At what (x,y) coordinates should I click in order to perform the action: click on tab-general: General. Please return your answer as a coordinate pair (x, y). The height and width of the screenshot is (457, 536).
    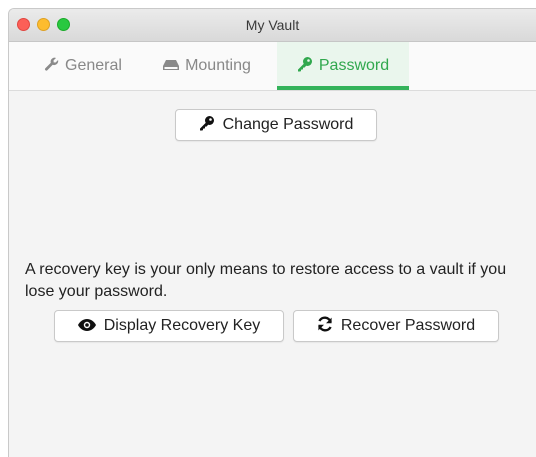
    Looking at the image, I should click on (83, 66).